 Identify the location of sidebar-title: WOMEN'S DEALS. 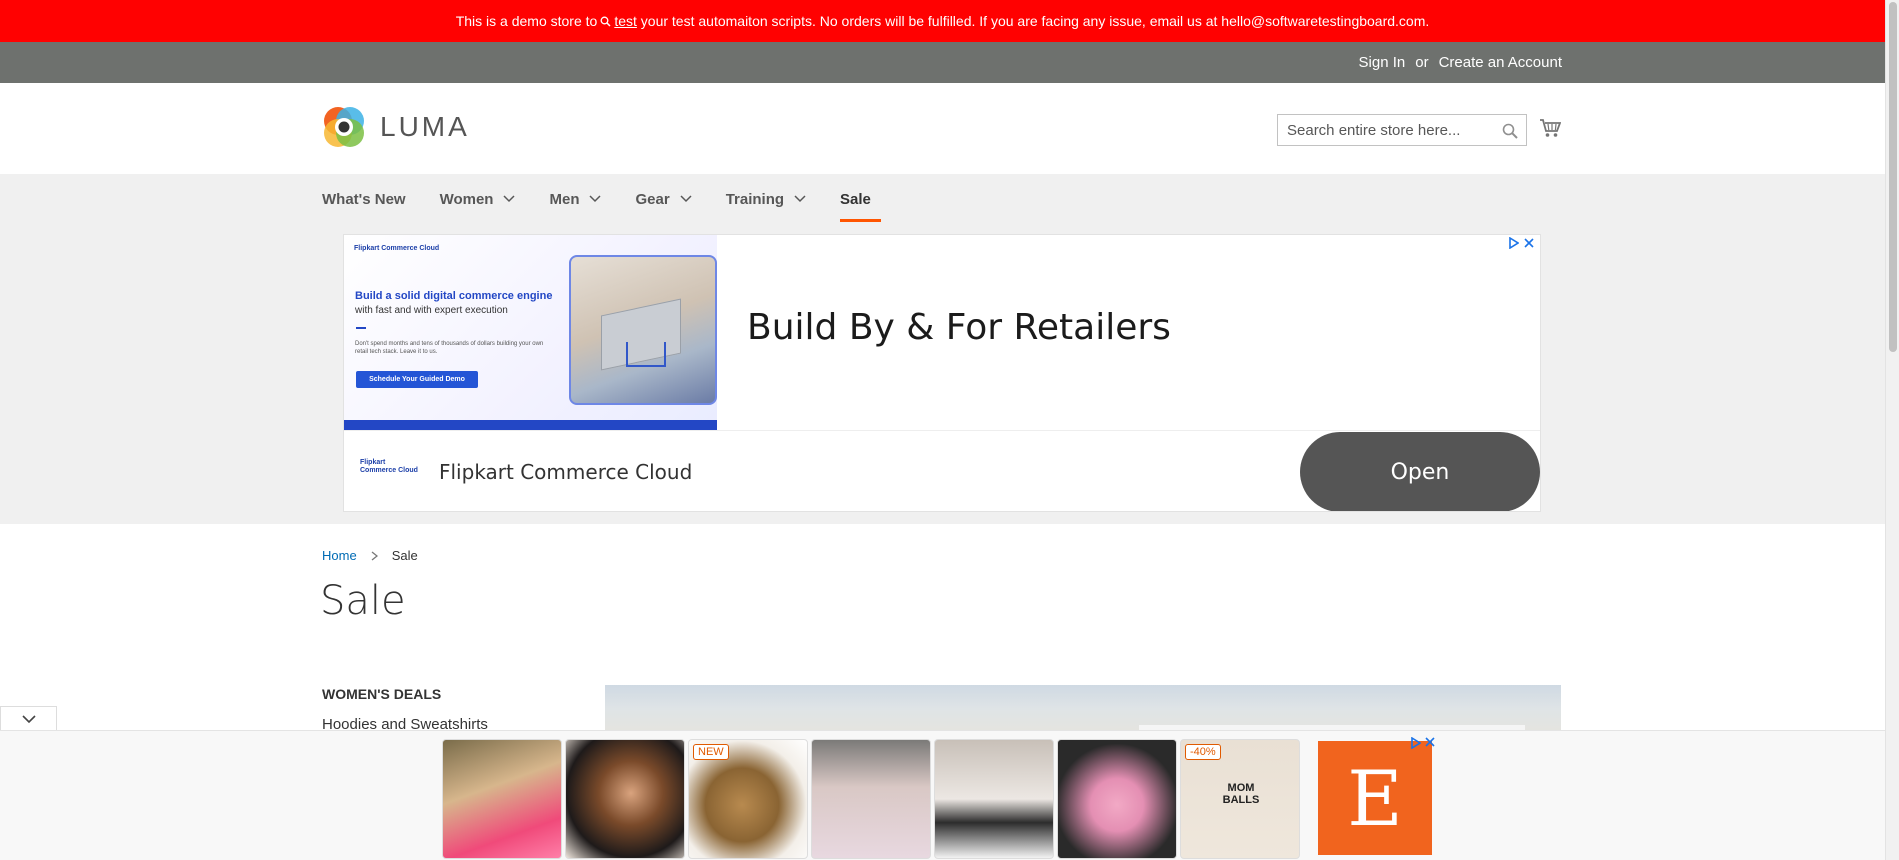
(382, 694).